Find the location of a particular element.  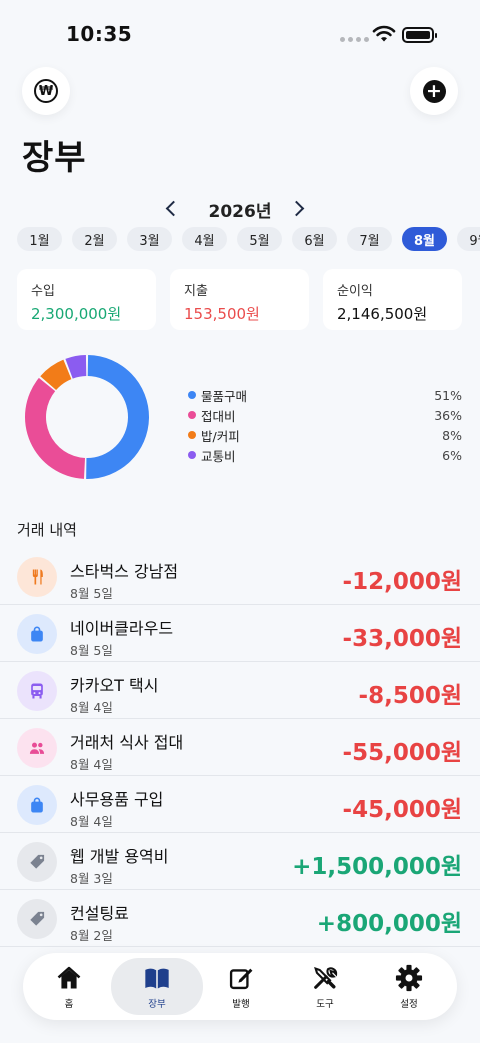

year-selector: 2026년 is located at coordinates (240, 207).